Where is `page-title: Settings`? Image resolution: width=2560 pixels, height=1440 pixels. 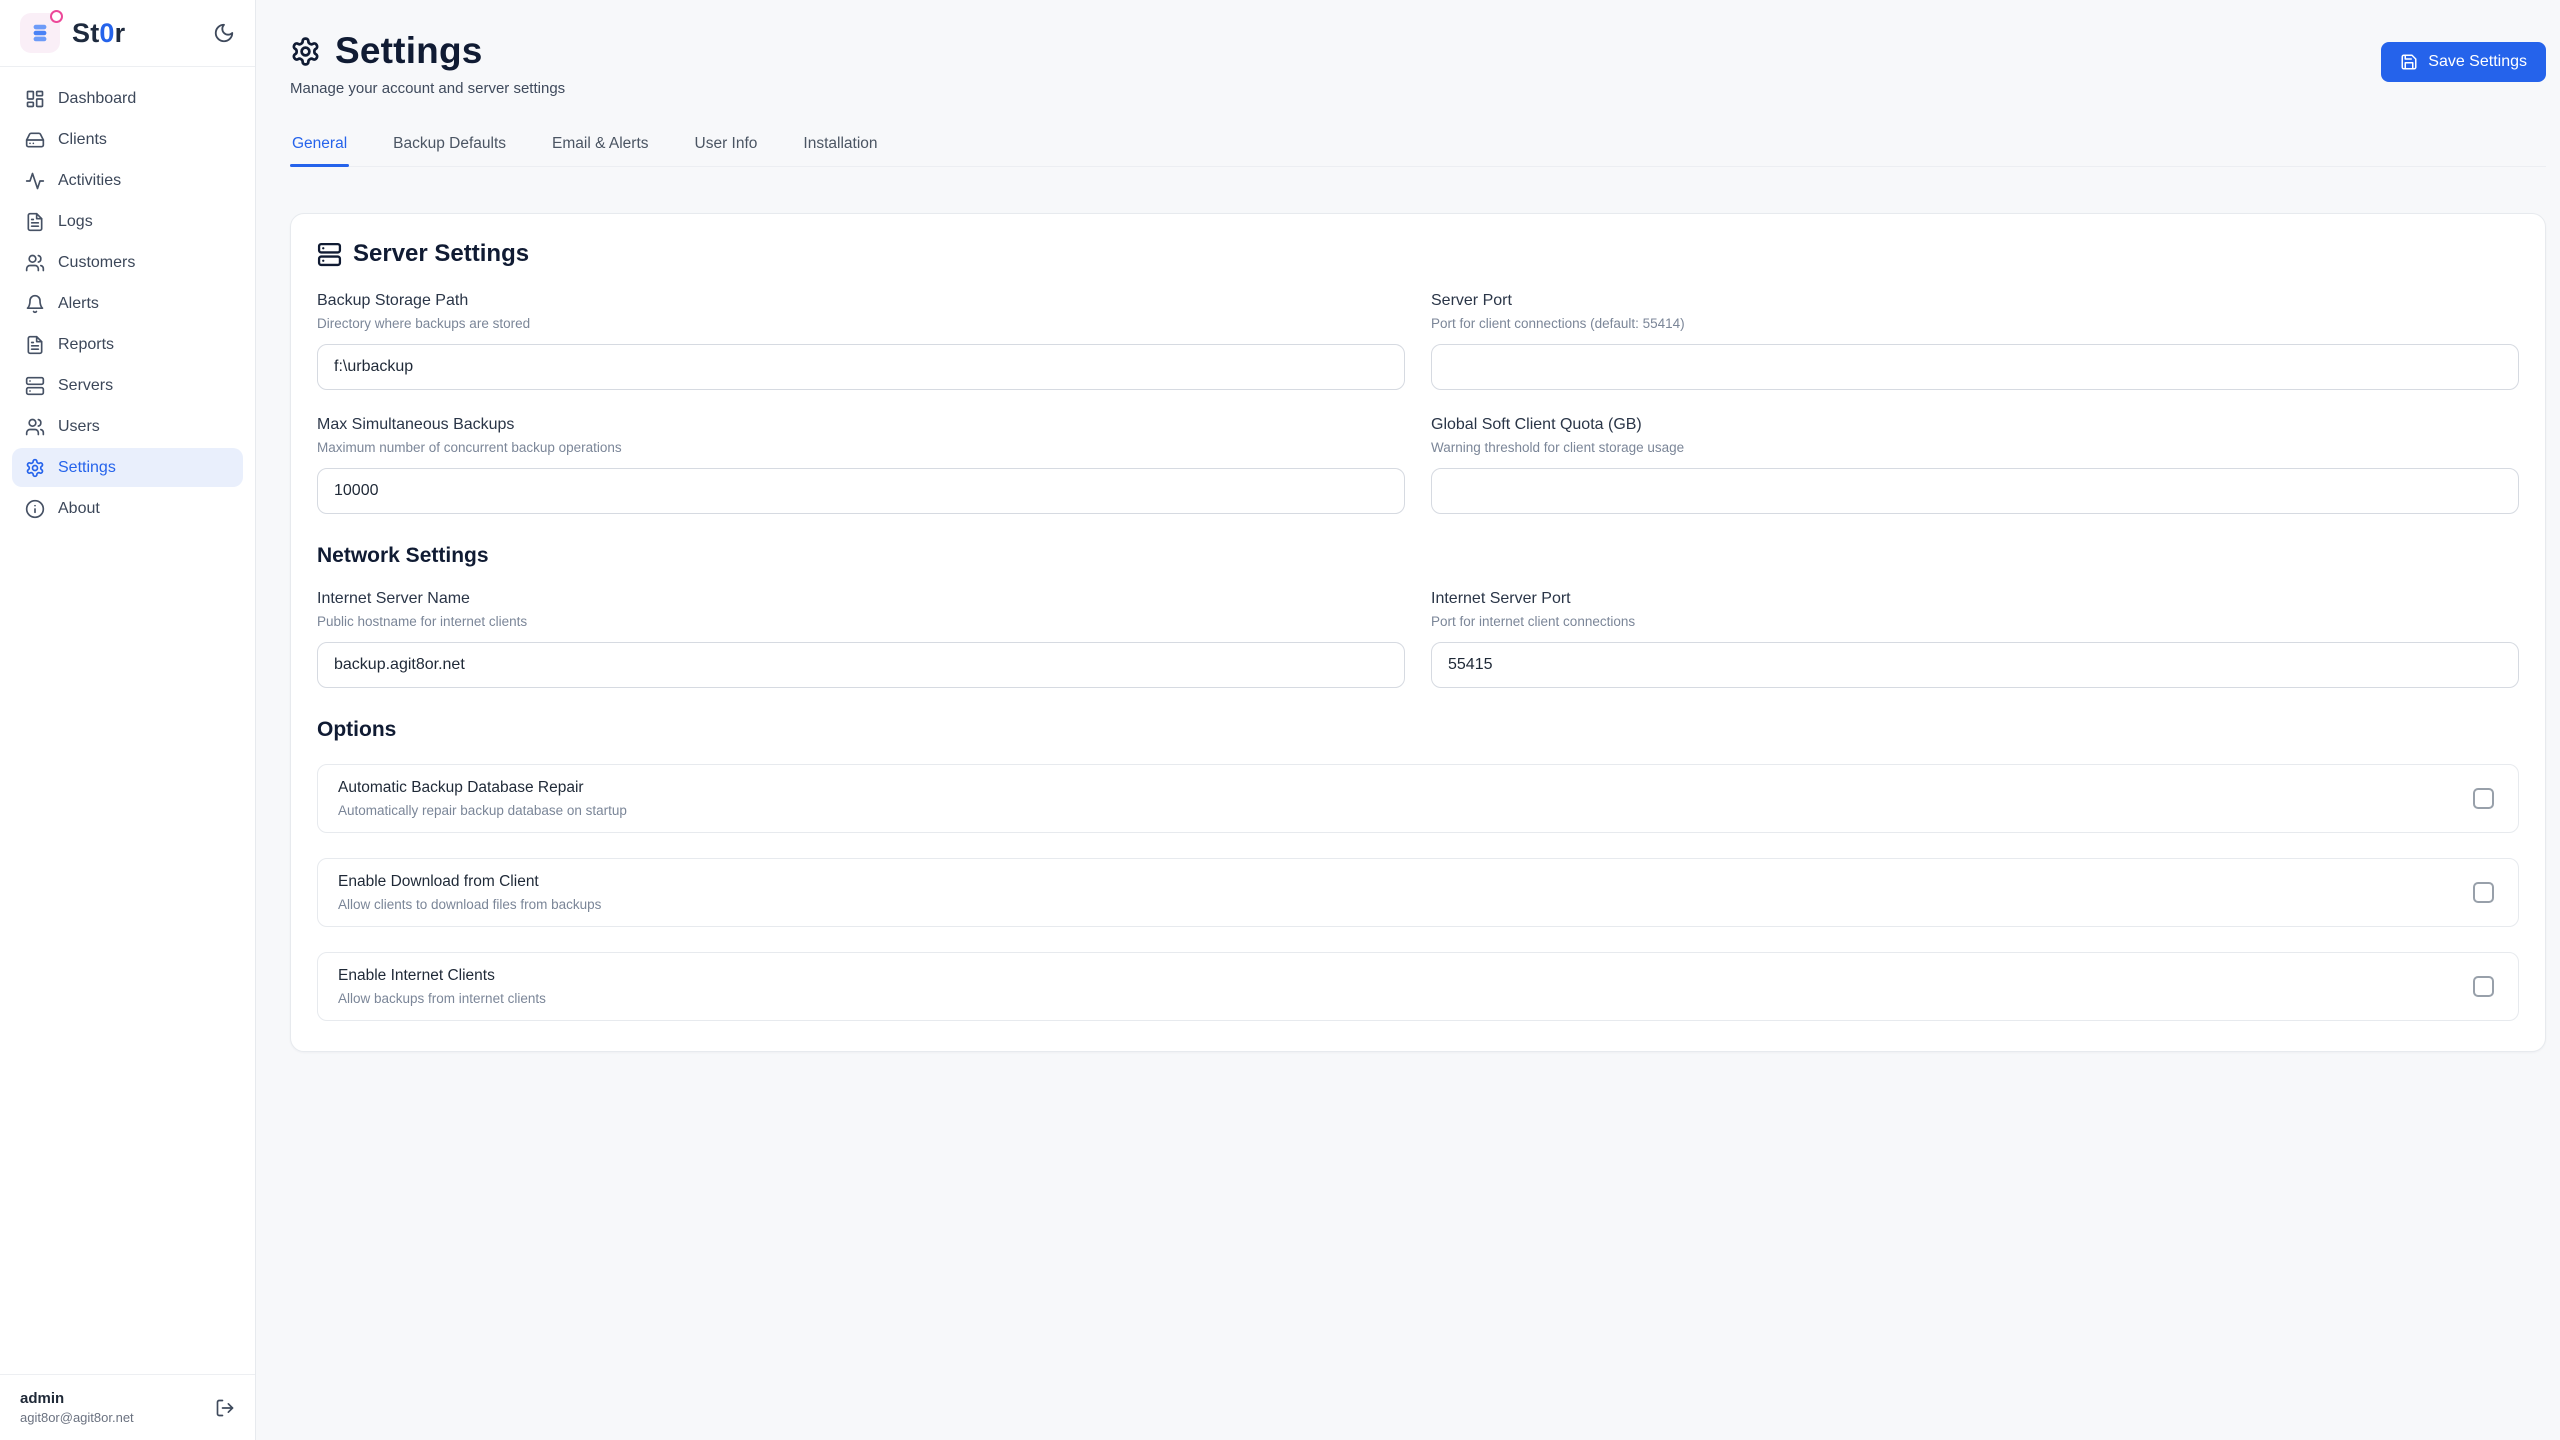
page-title: Settings is located at coordinates (409, 50).